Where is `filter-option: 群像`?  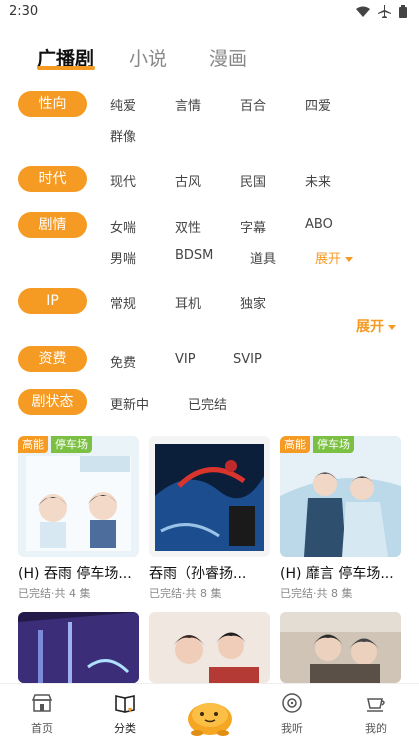 filter-option: 群像 is located at coordinates (123, 135).